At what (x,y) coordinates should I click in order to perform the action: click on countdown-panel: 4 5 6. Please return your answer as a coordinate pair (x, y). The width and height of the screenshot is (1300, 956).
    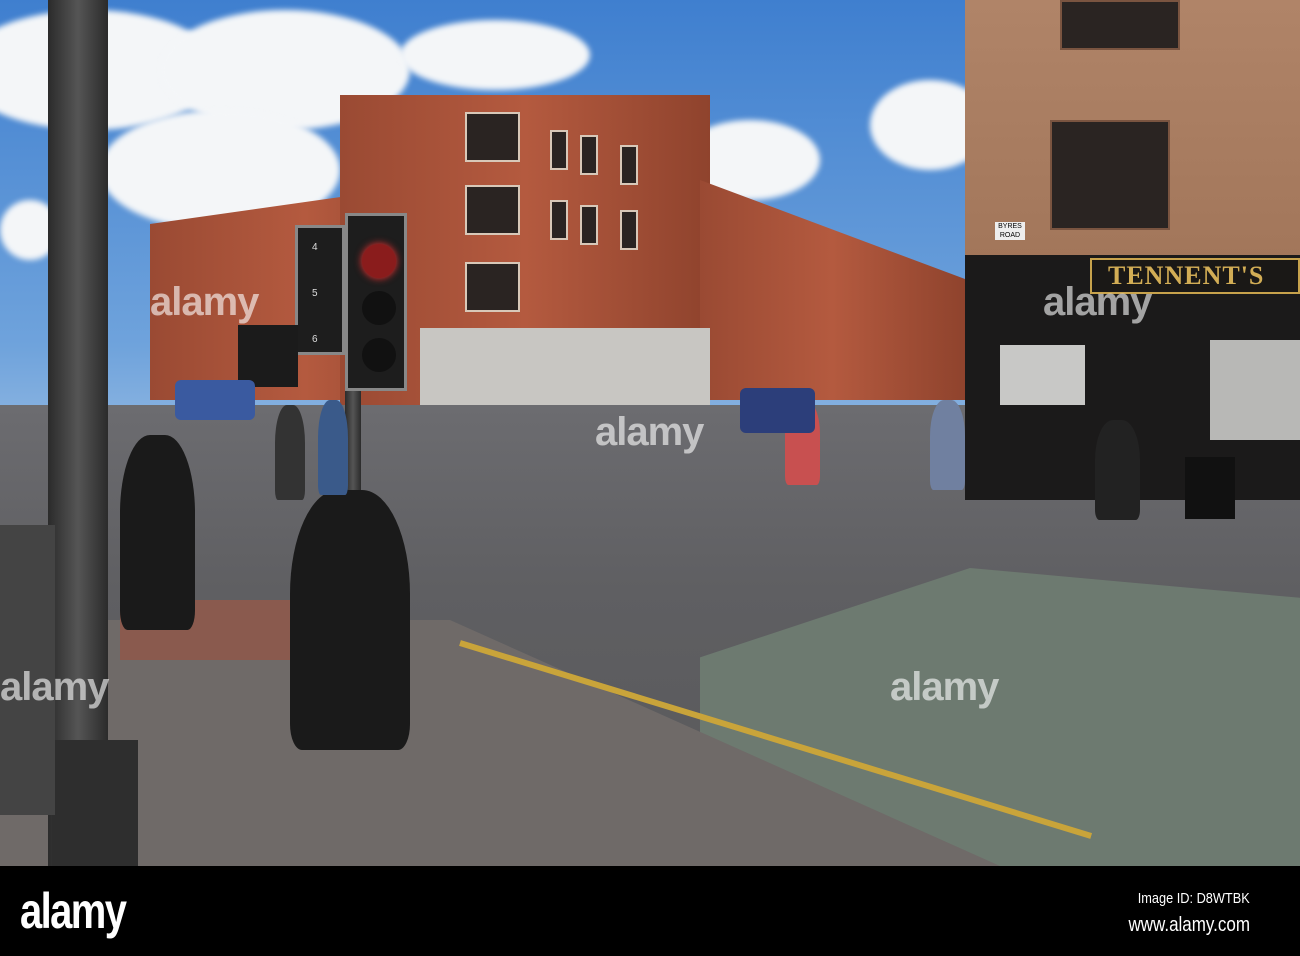
    Looking at the image, I should click on (320, 290).